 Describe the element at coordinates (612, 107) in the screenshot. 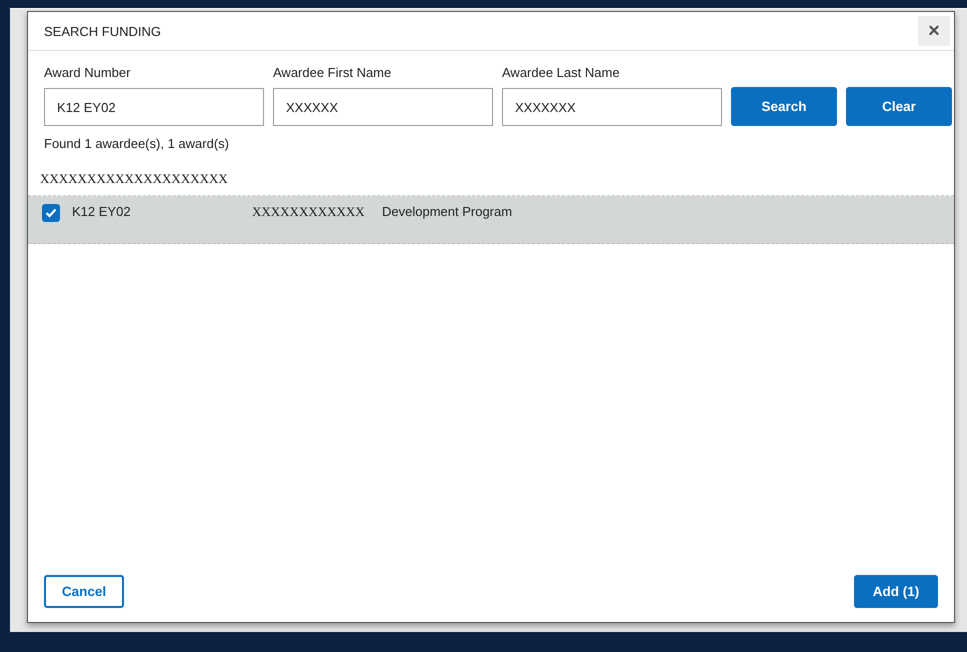

I see `input-field: XXXXXXX` at that location.